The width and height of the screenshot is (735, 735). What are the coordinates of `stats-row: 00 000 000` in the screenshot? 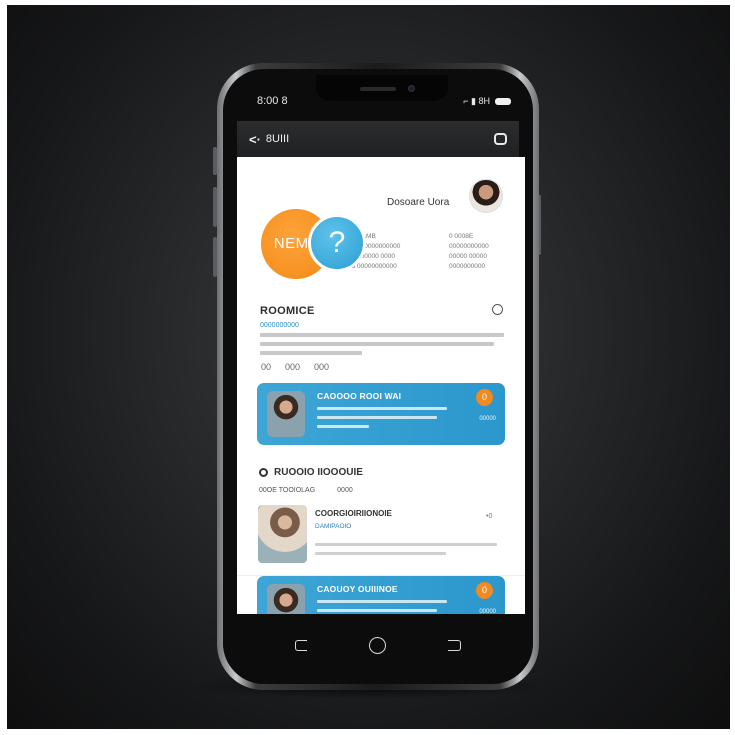 It's located at (295, 367).